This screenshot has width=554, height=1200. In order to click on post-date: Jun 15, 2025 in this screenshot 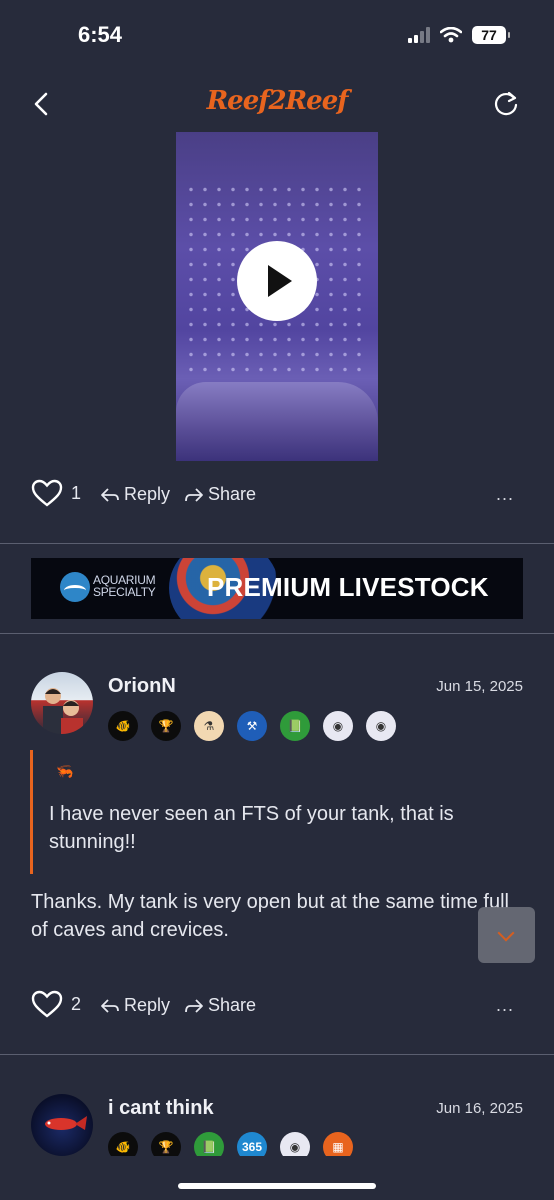, I will do `click(479, 686)`.